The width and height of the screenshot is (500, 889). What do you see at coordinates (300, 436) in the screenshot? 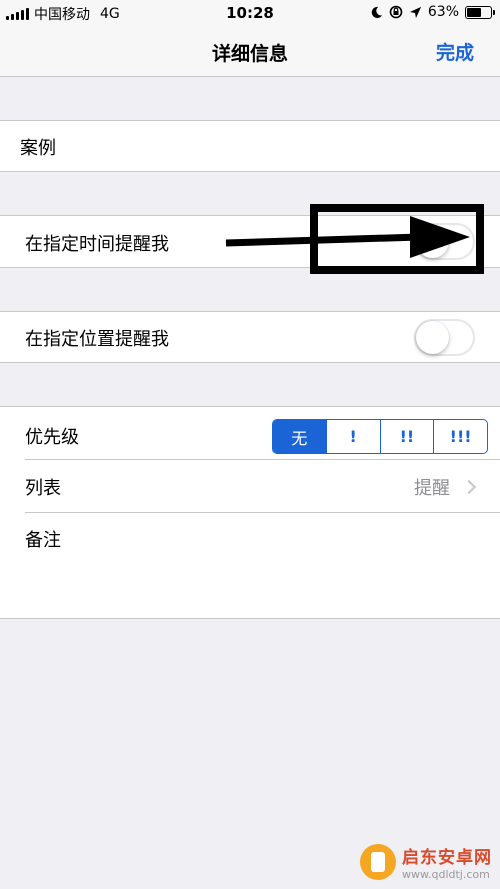
I see `priority-none-segment: 无` at bounding box center [300, 436].